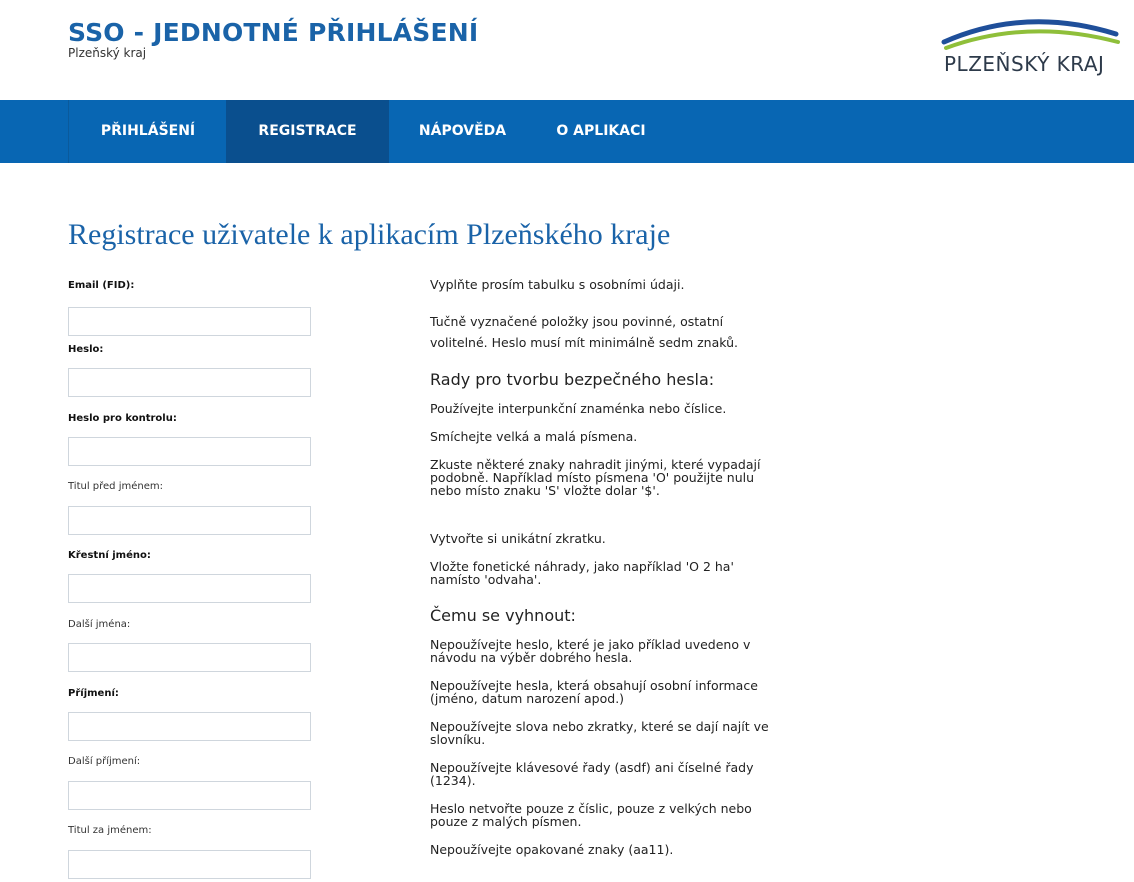  I want to click on title-after-label: Titul za jménem:, so click(110, 830).